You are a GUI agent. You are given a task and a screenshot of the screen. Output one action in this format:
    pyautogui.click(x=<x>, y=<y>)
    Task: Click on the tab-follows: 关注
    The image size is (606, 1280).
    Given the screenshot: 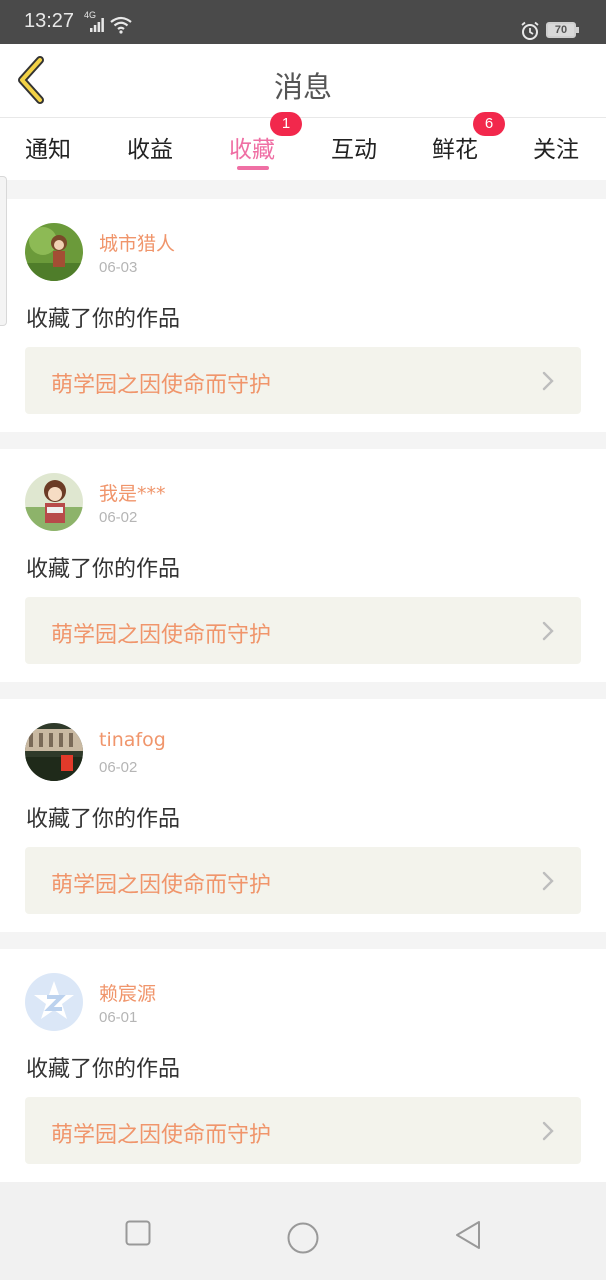 What is the action you would take?
    pyautogui.click(x=556, y=147)
    